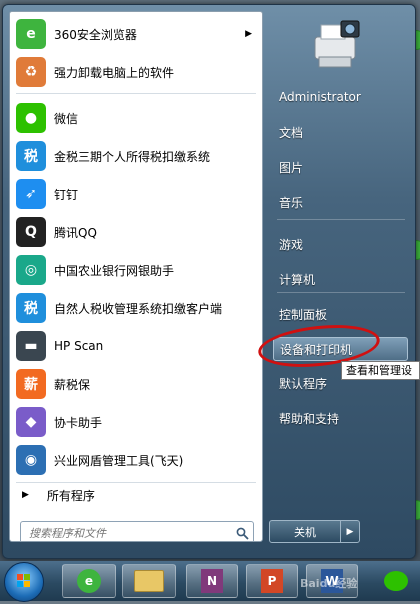  Describe the element at coordinates (309, 418) in the screenshot. I see `place-label: 帮助和支持` at that location.